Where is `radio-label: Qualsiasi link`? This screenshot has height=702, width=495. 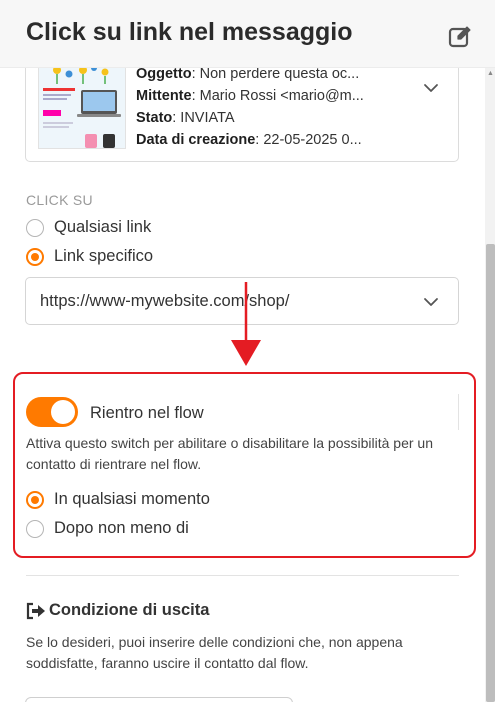
radio-label: Qualsiasi link is located at coordinates (103, 227).